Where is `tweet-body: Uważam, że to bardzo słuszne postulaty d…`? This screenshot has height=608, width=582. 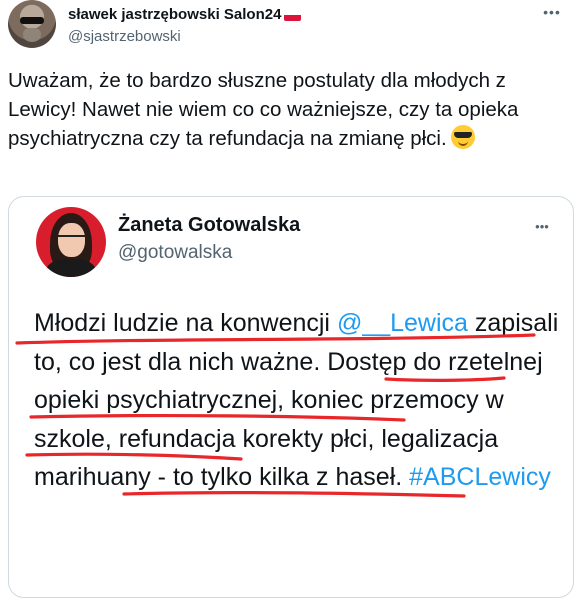 tweet-body: Uważam, że to bardzo słuszne postulaty d… is located at coordinates (263, 109).